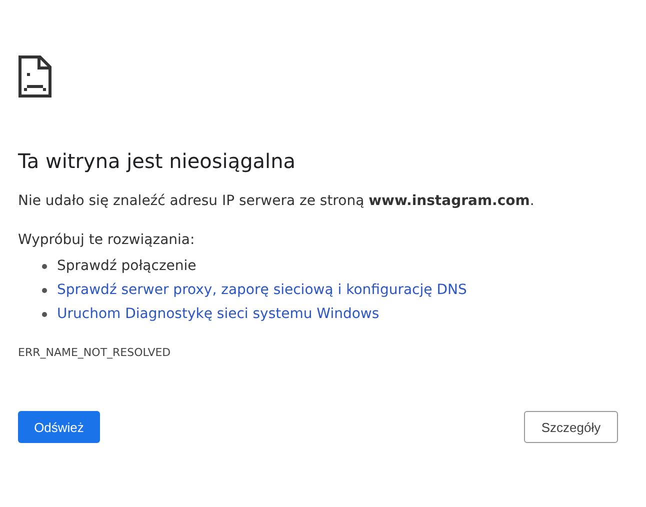 This screenshot has width=646, height=507. I want to click on suggestion-link: Uruchom Diagnostykę sieci systemu Windows, so click(218, 314).